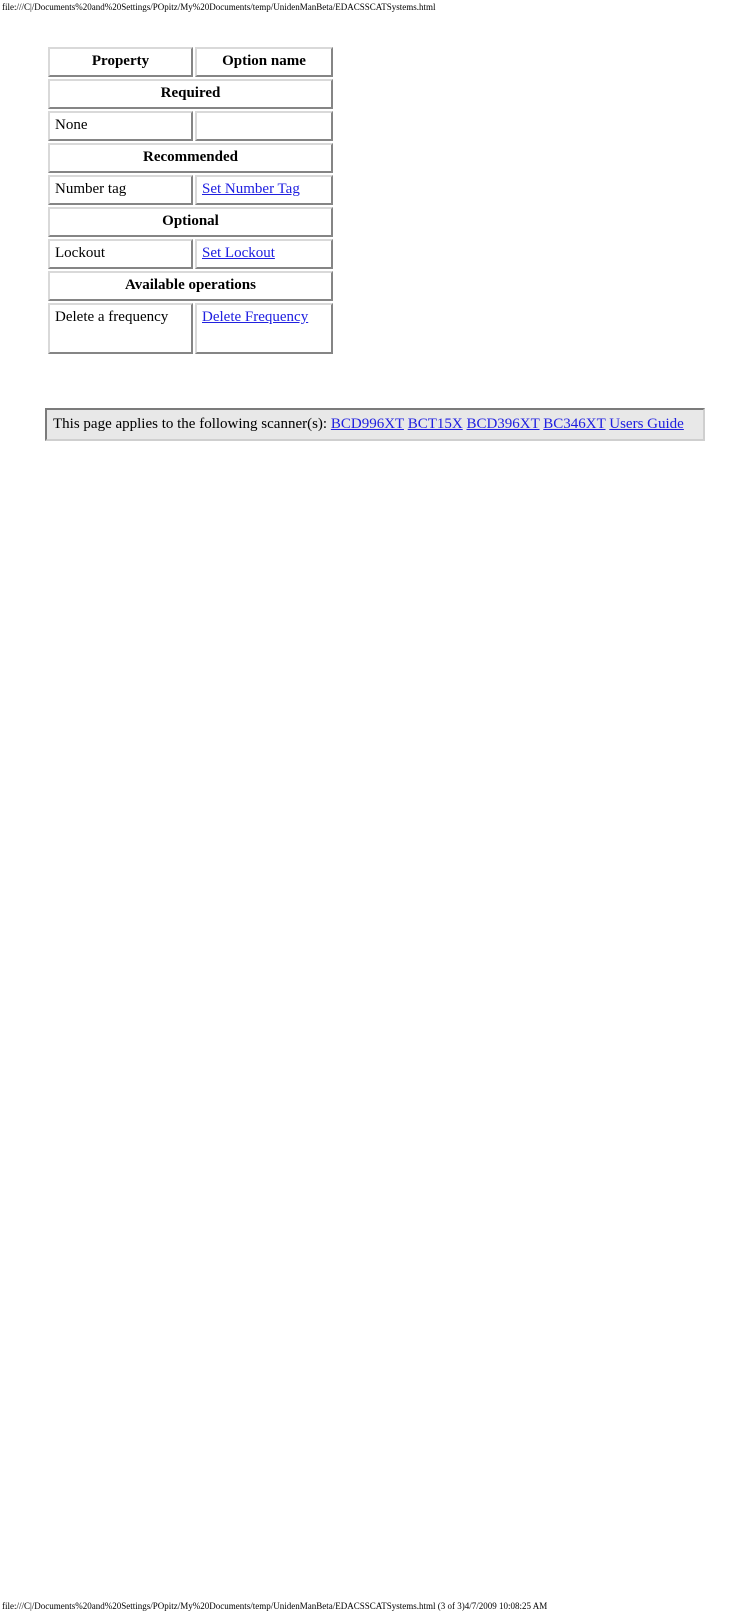  I want to click on link-users-guide: Users Guide, so click(646, 424).